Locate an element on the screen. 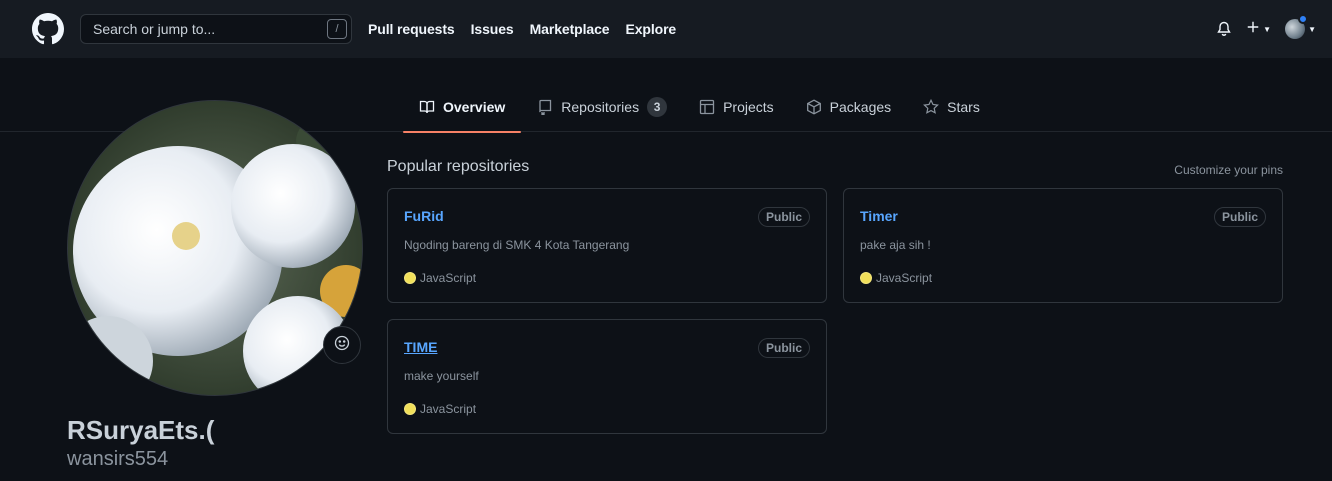 Image resolution: width=1332 pixels, height=481 pixels. github-logo-icon is located at coordinates (48, 29).